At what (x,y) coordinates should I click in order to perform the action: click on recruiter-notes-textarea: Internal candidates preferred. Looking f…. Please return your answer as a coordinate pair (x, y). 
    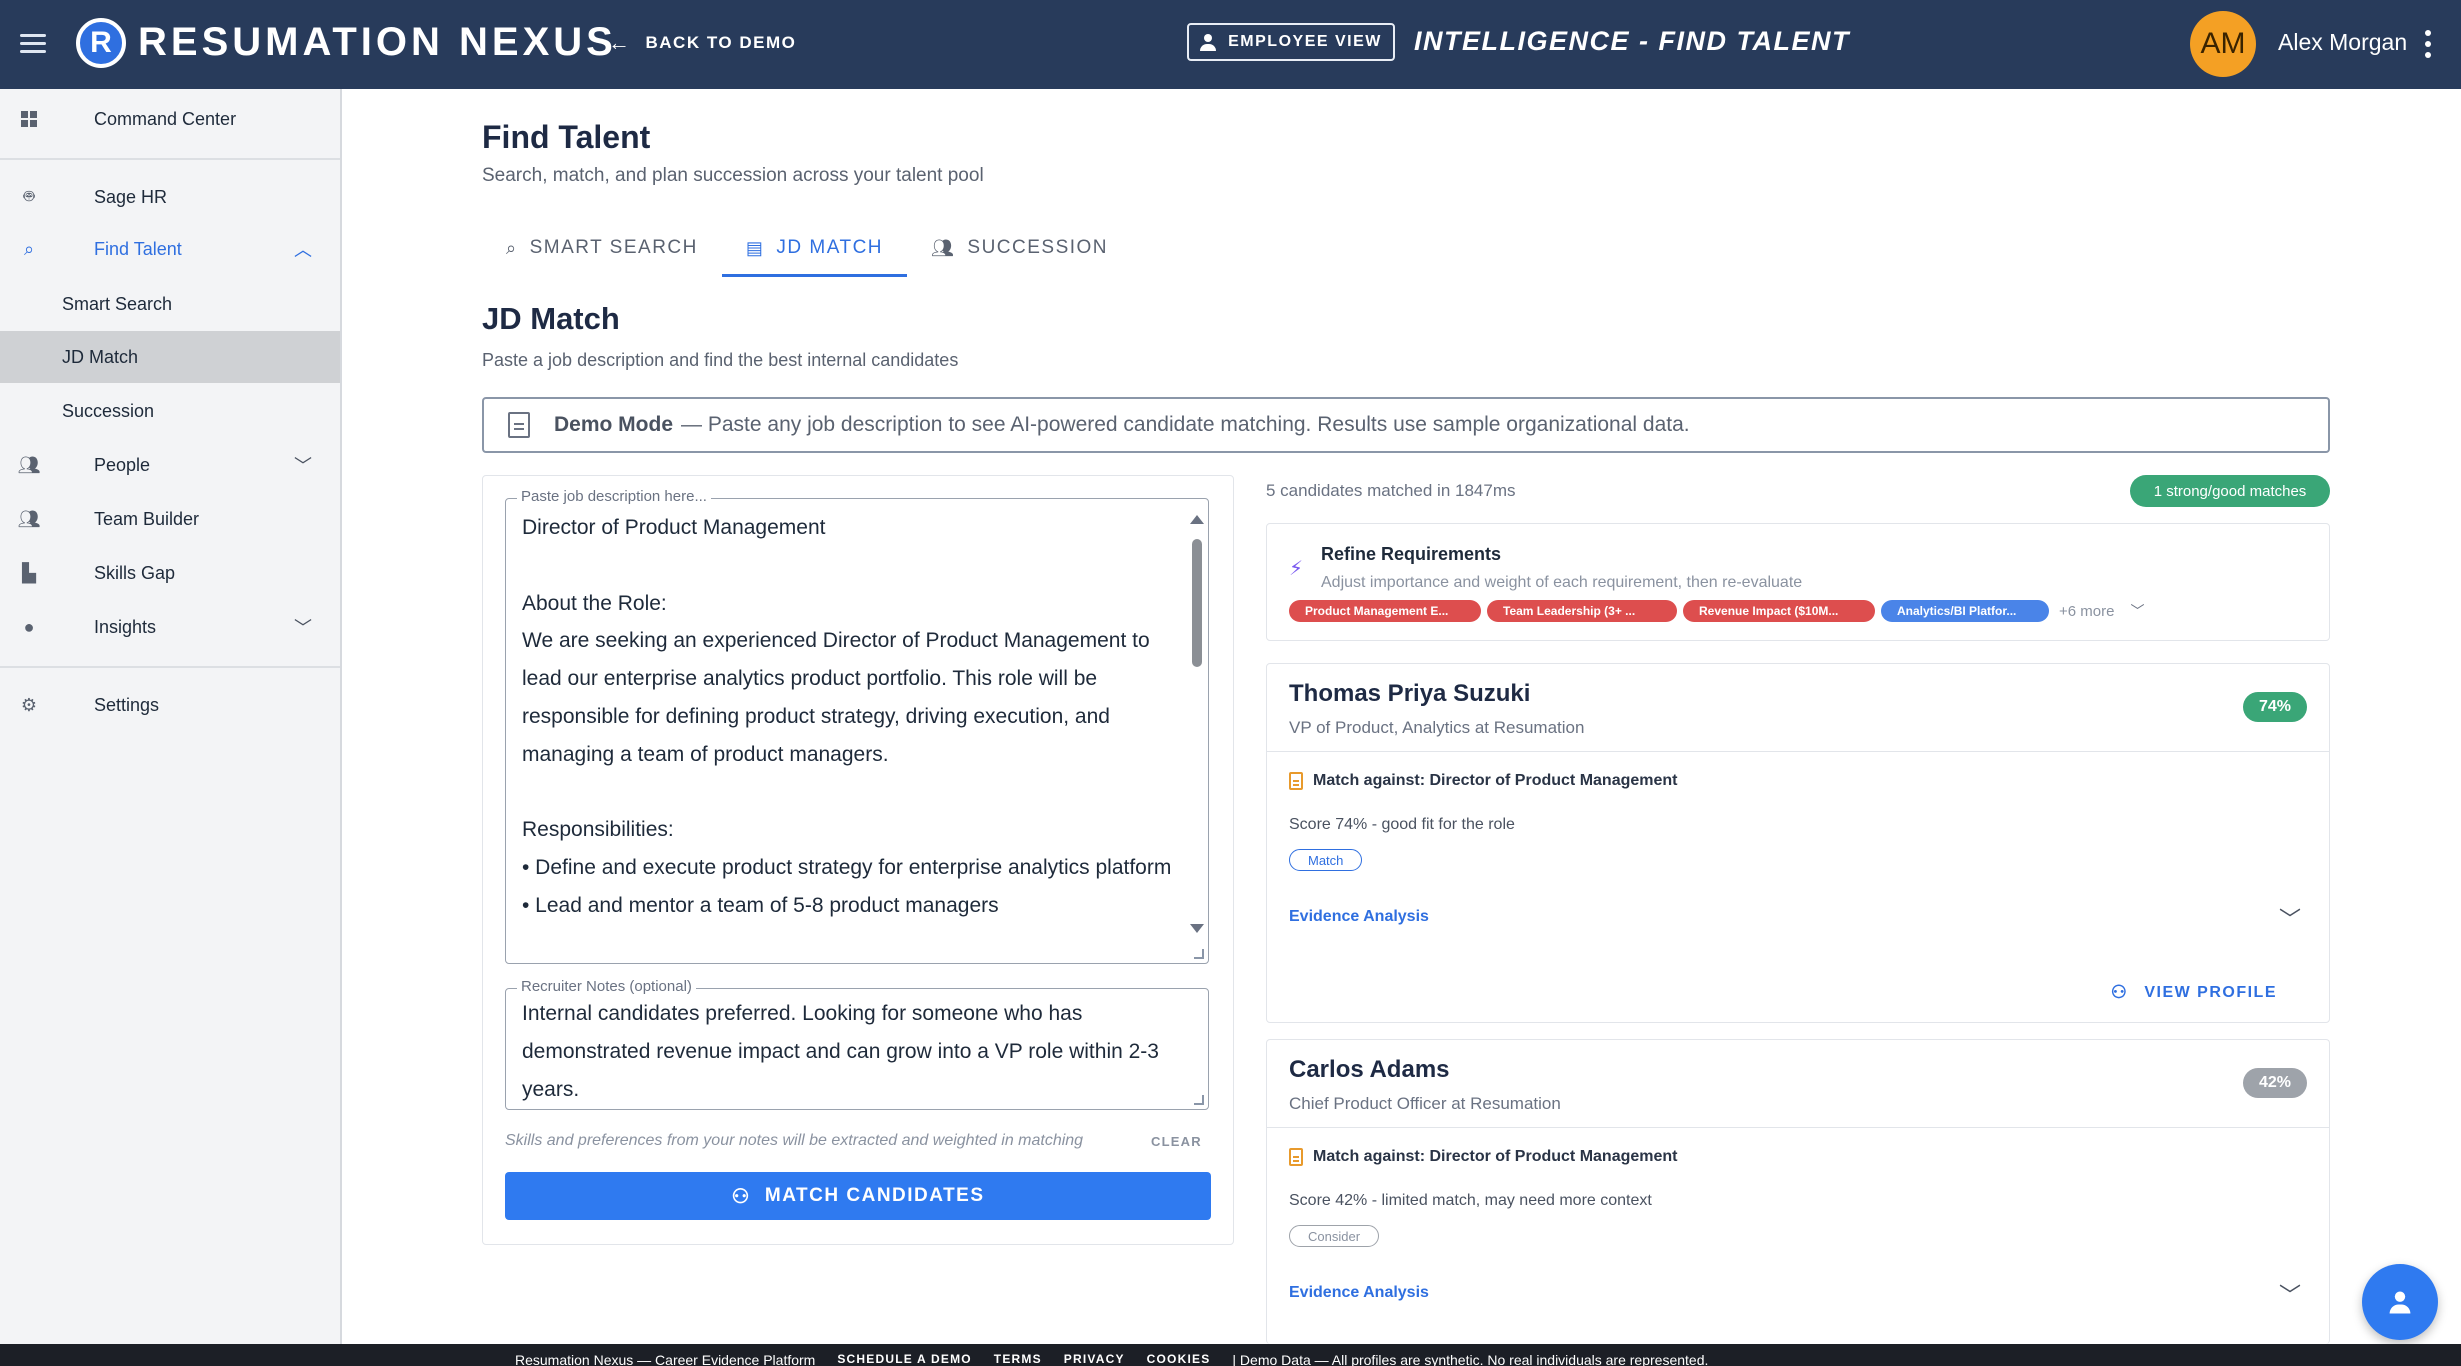
    Looking at the image, I should click on (857, 1049).